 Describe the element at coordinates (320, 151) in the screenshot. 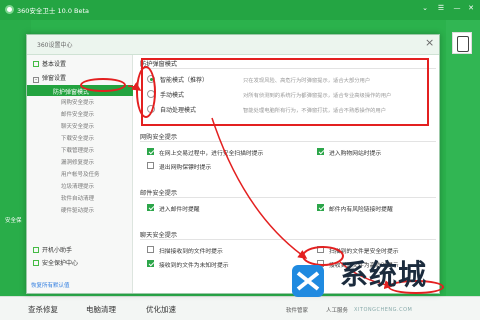

I see `checkbox-shopping-enter` at that location.